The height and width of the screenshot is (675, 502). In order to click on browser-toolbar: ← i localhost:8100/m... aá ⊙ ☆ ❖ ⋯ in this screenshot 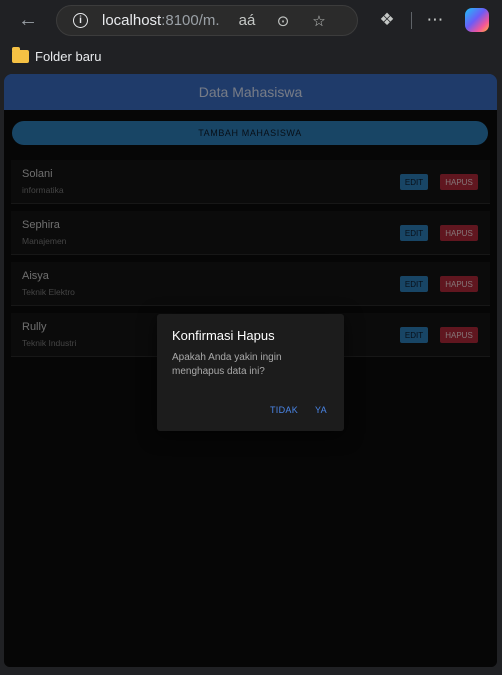, I will do `click(251, 20)`.